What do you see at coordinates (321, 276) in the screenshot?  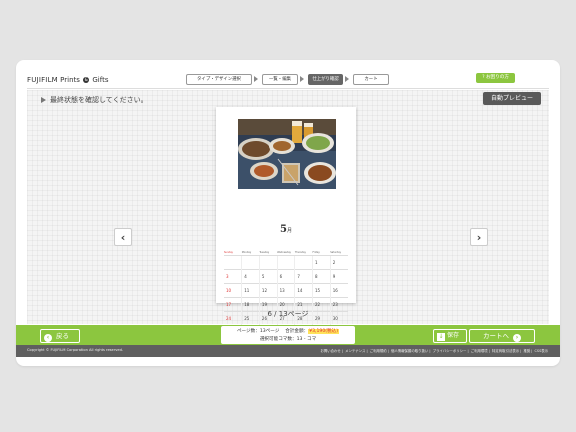 I see `calendar-day-cell: 8` at bounding box center [321, 276].